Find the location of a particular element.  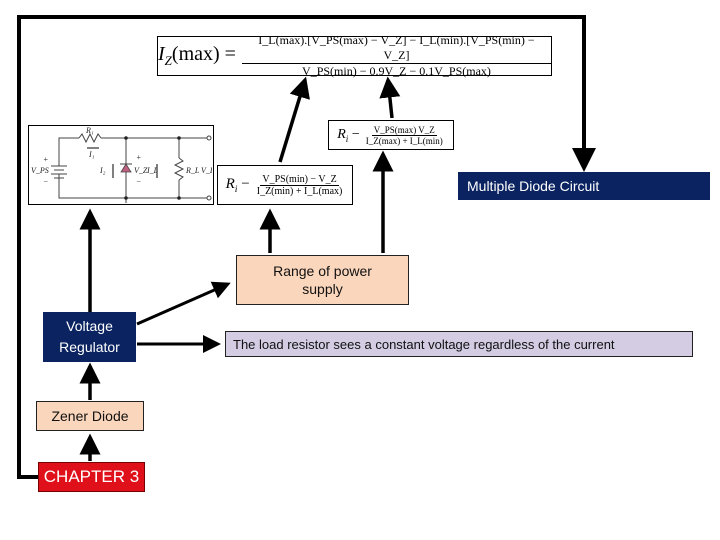

zener-regulator-circuit: R₁ I₁ V_PS I₂ V_Z I_L R_L V_L + − + − is located at coordinates (121, 165).